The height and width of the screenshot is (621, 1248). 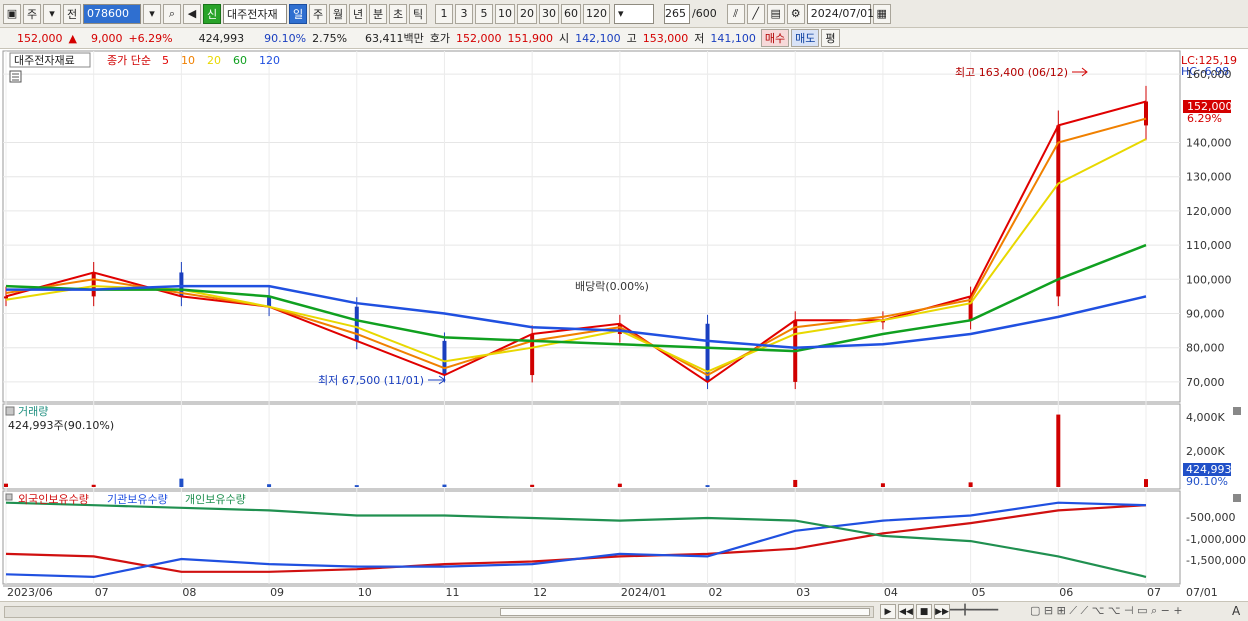 I want to click on interval-tab-1: 3, so click(x=464, y=13).